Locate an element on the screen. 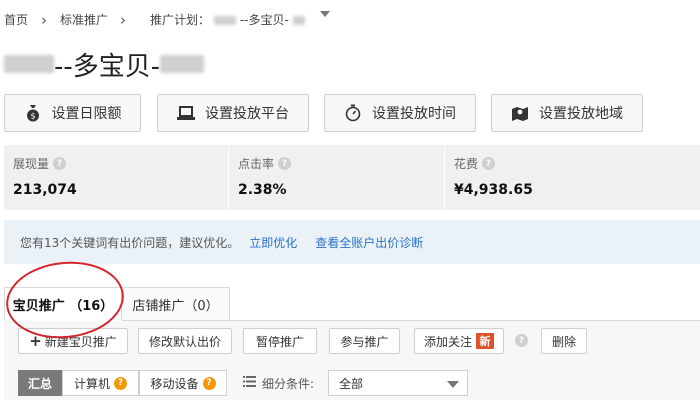 This screenshot has height=400, width=700. segment-label: 计算机 is located at coordinates (91, 383).